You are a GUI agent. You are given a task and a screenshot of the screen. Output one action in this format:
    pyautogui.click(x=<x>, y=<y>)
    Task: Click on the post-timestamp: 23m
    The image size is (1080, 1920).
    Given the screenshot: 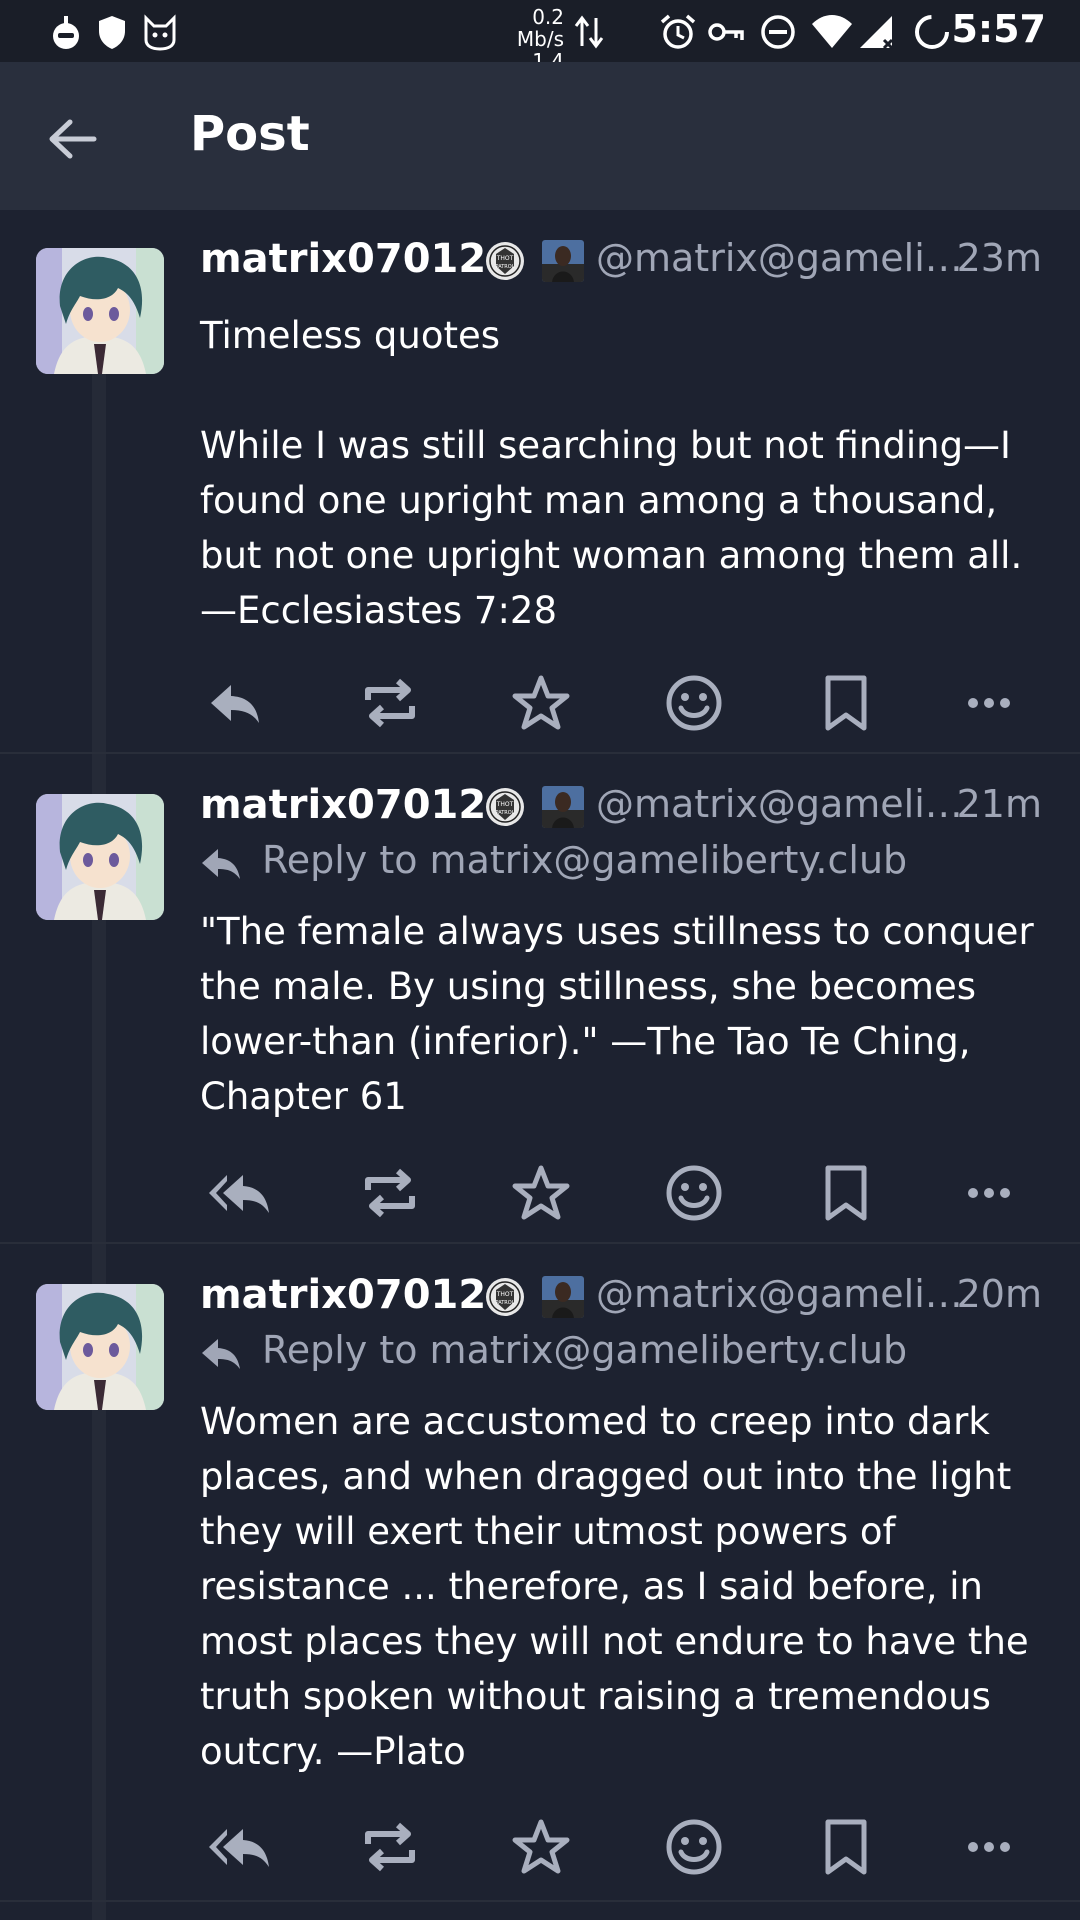 What is the action you would take?
    pyautogui.click(x=999, y=258)
    